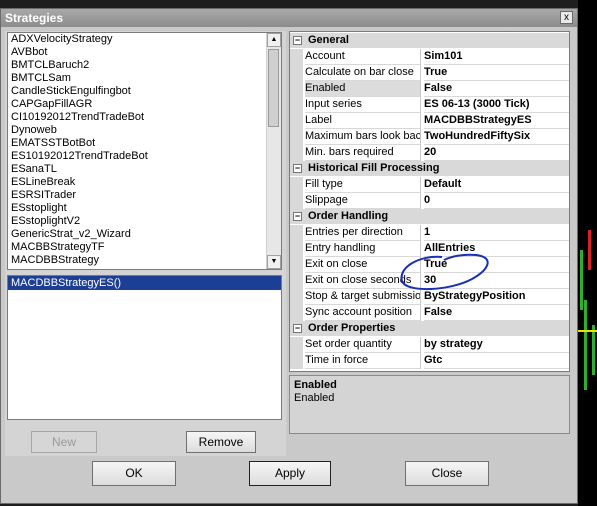 This screenshot has width=597, height=506. I want to click on property-value: AllEntries, so click(496, 249).